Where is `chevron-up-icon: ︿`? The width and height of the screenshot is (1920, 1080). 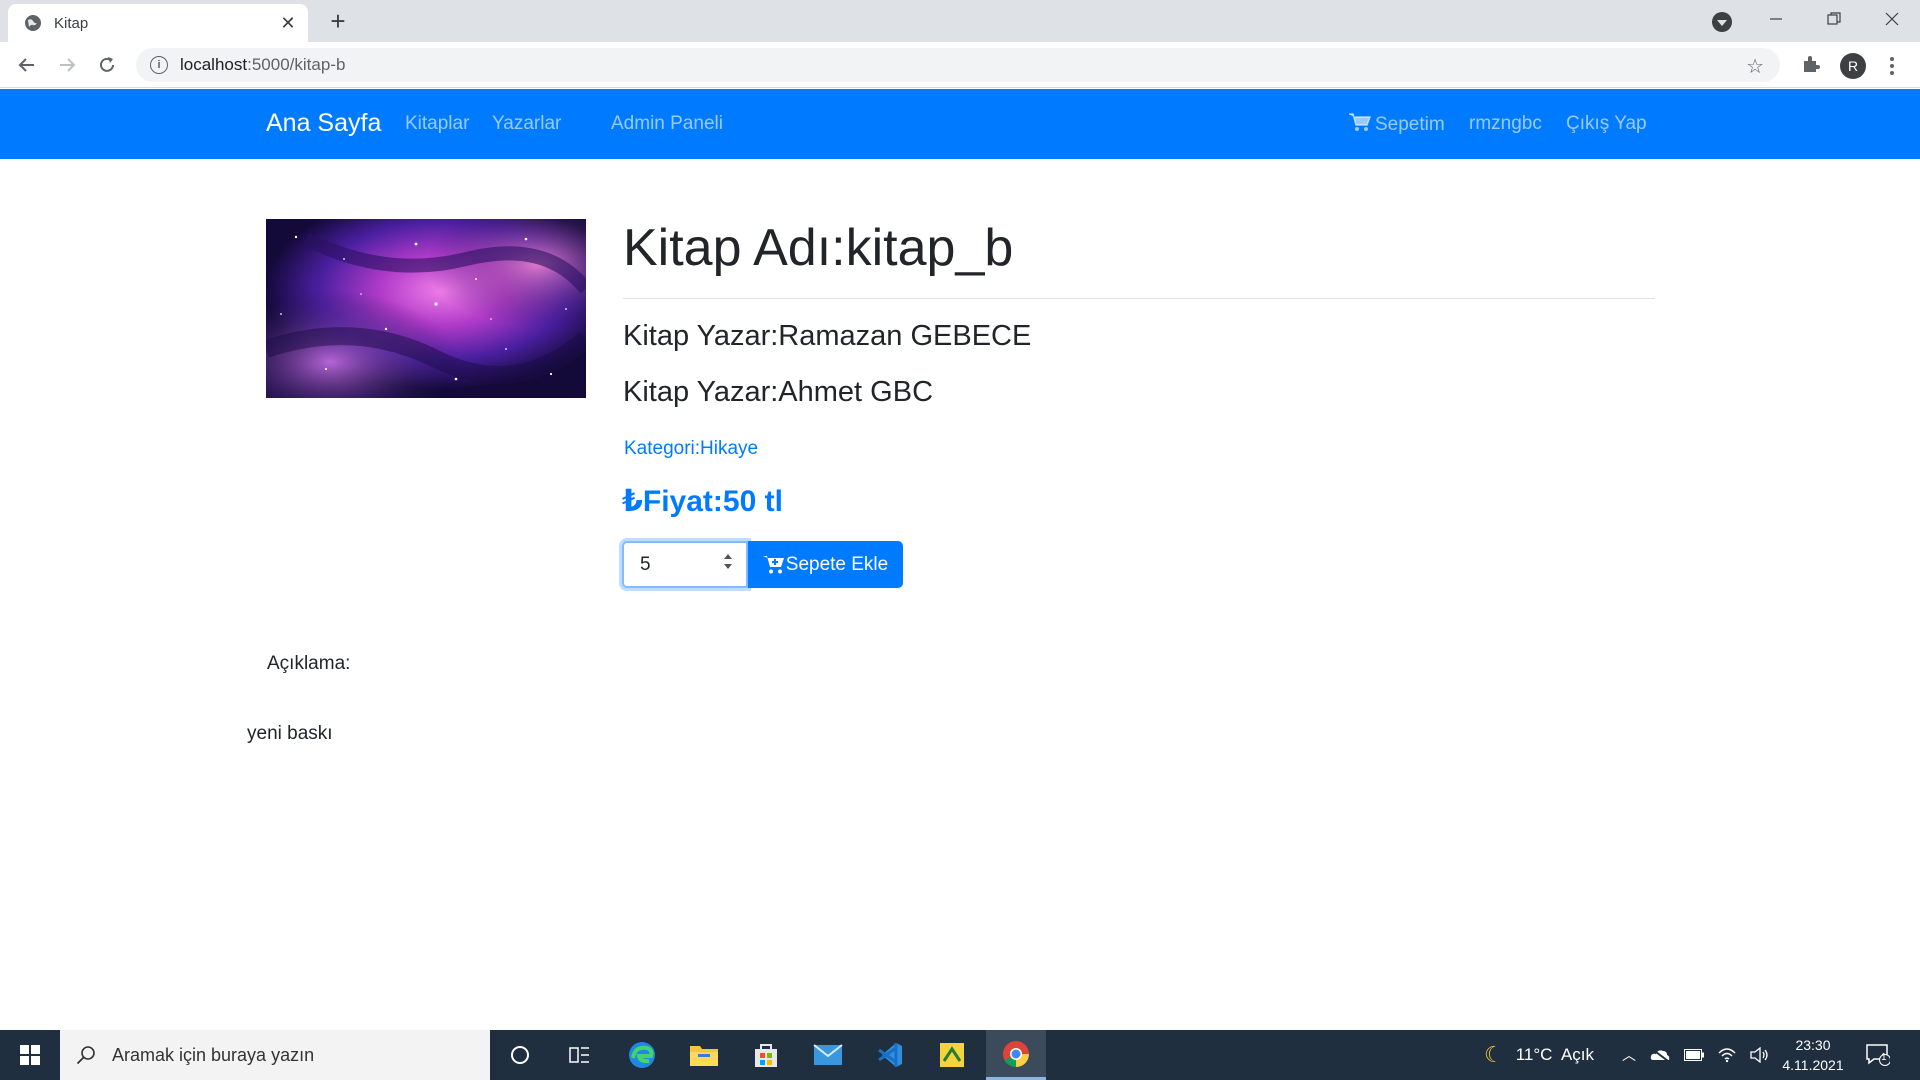 chevron-up-icon: ︿ is located at coordinates (1629, 1055).